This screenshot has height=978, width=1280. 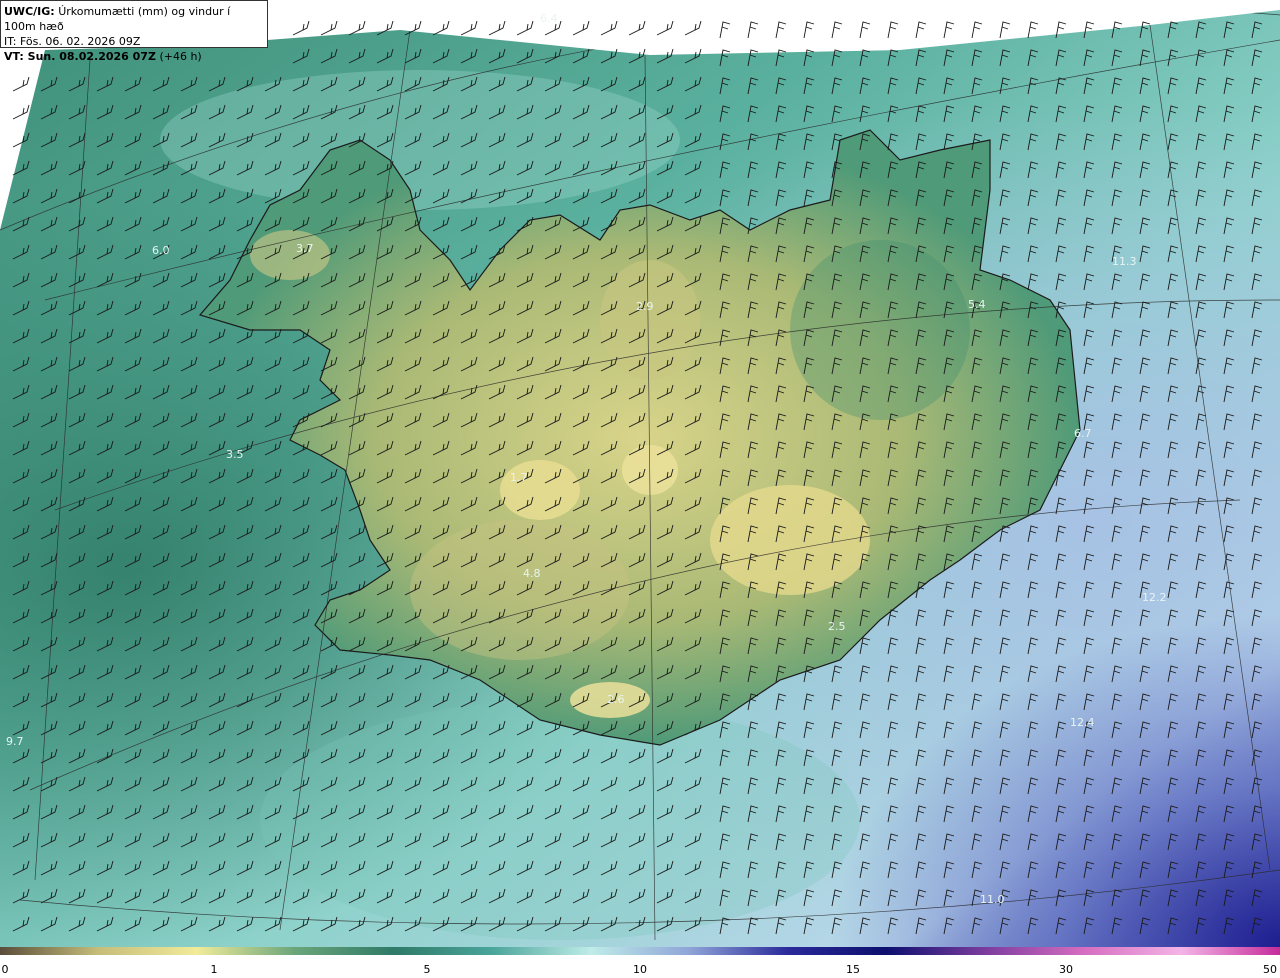 What do you see at coordinates (1066, 969) in the screenshot?
I see `colorbar-label: 30` at bounding box center [1066, 969].